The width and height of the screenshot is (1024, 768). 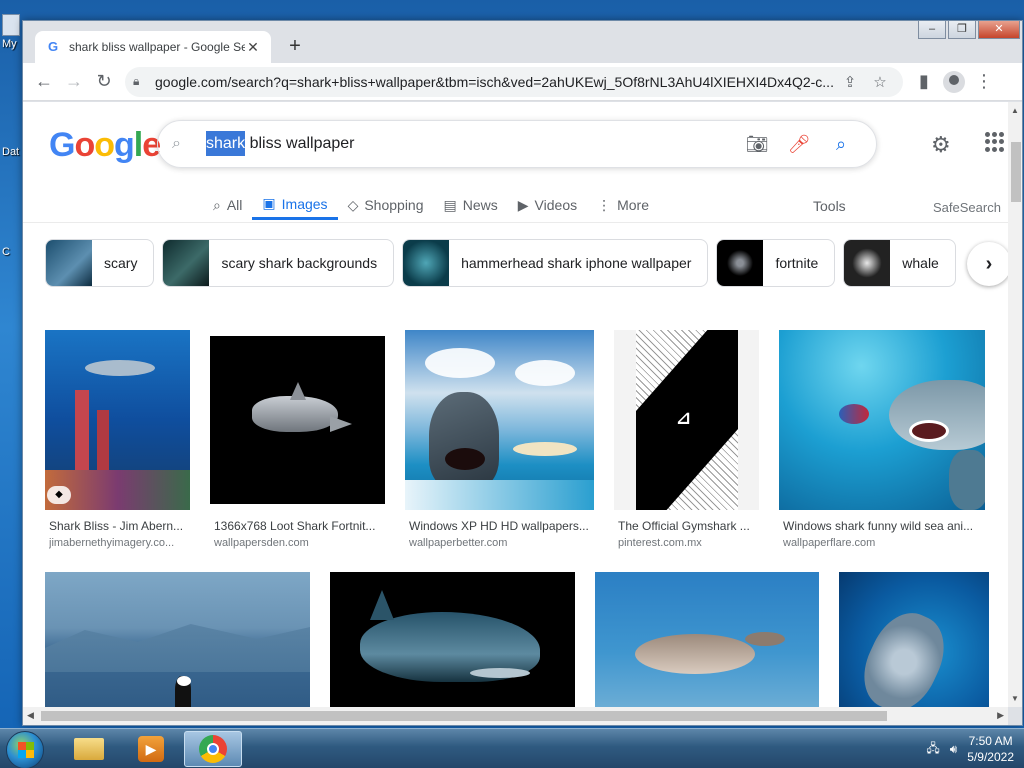 I want to click on gymshark-logo-icon: ⊿, so click(x=684, y=418).